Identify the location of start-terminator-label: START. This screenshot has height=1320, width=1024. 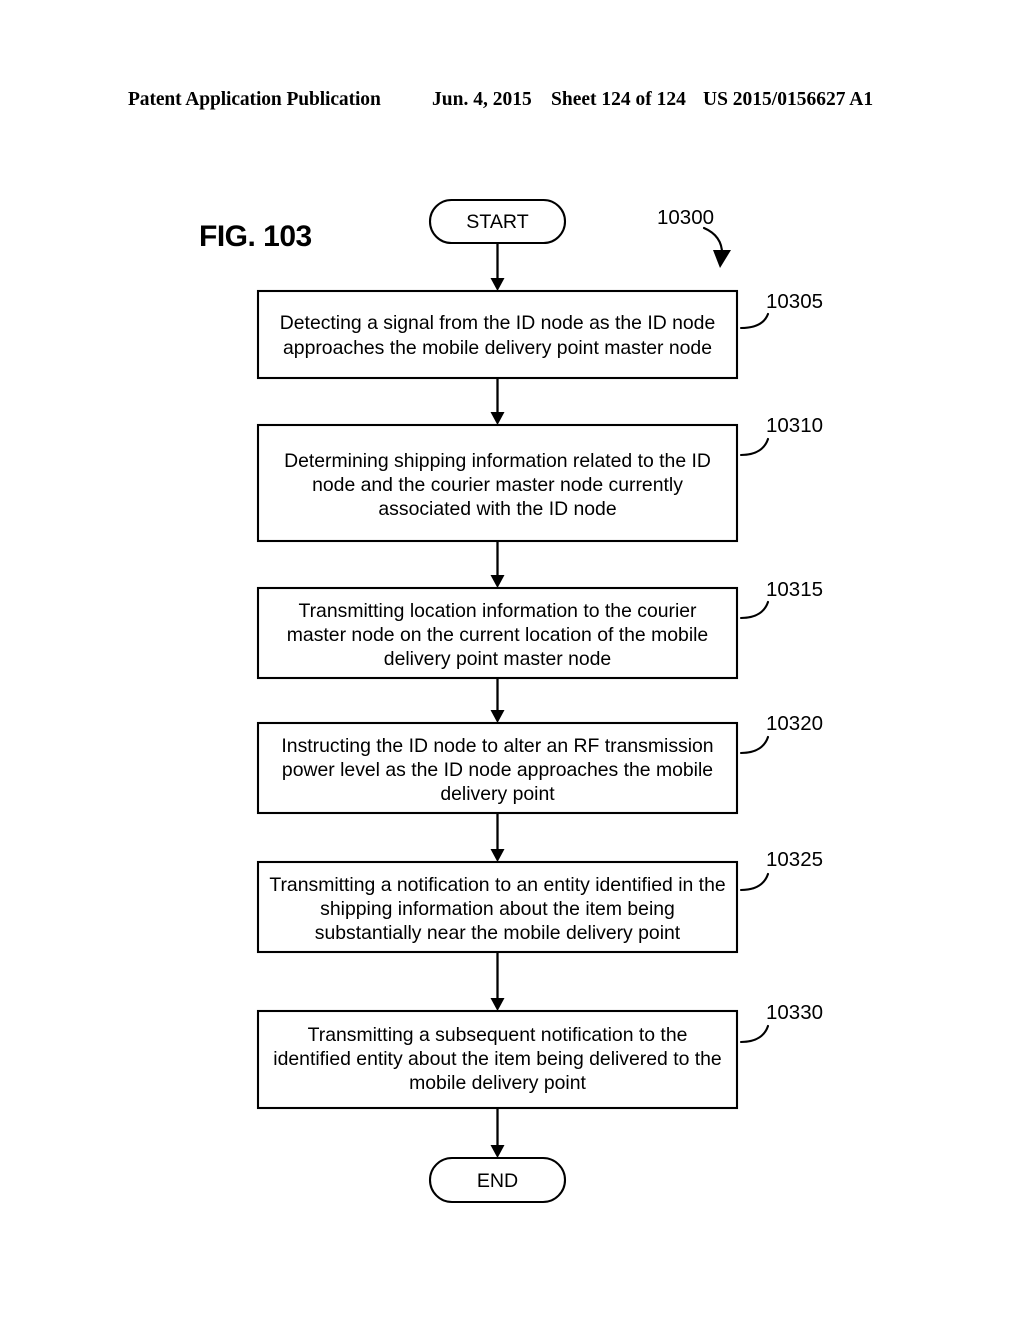
(497, 222).